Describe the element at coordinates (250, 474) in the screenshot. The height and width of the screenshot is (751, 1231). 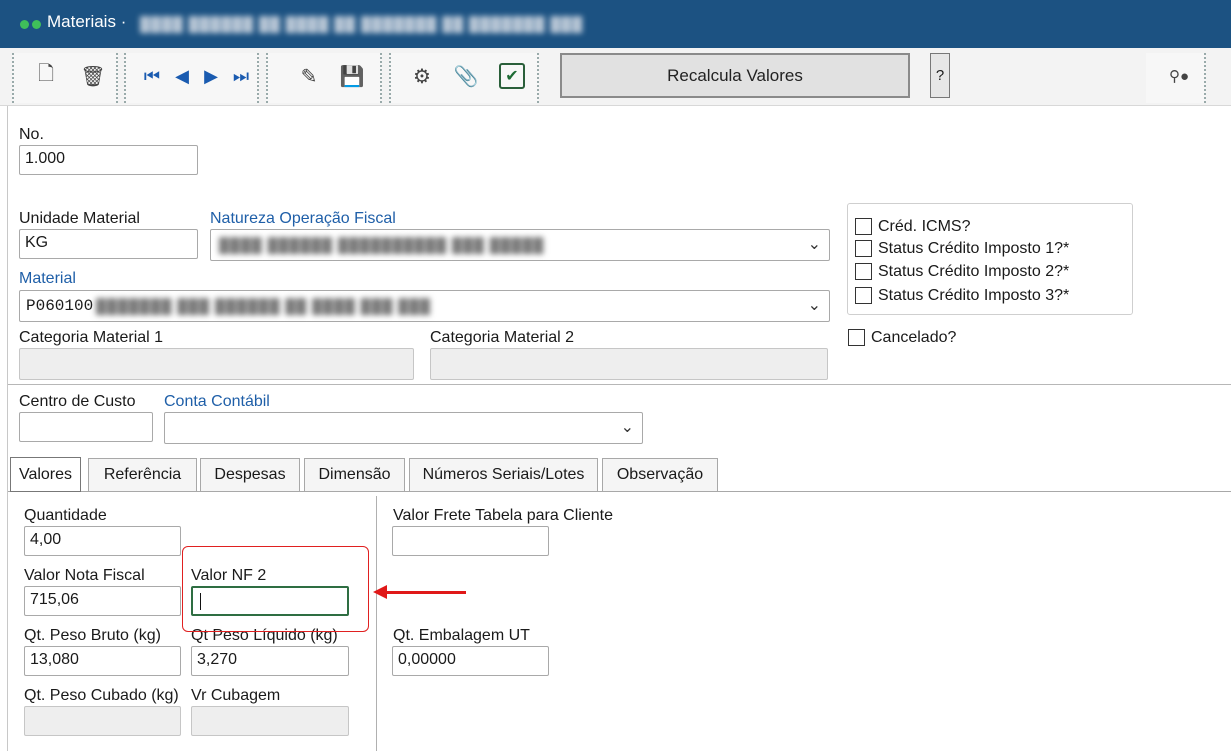
I see `tab-despesas: Despesas` at that location.